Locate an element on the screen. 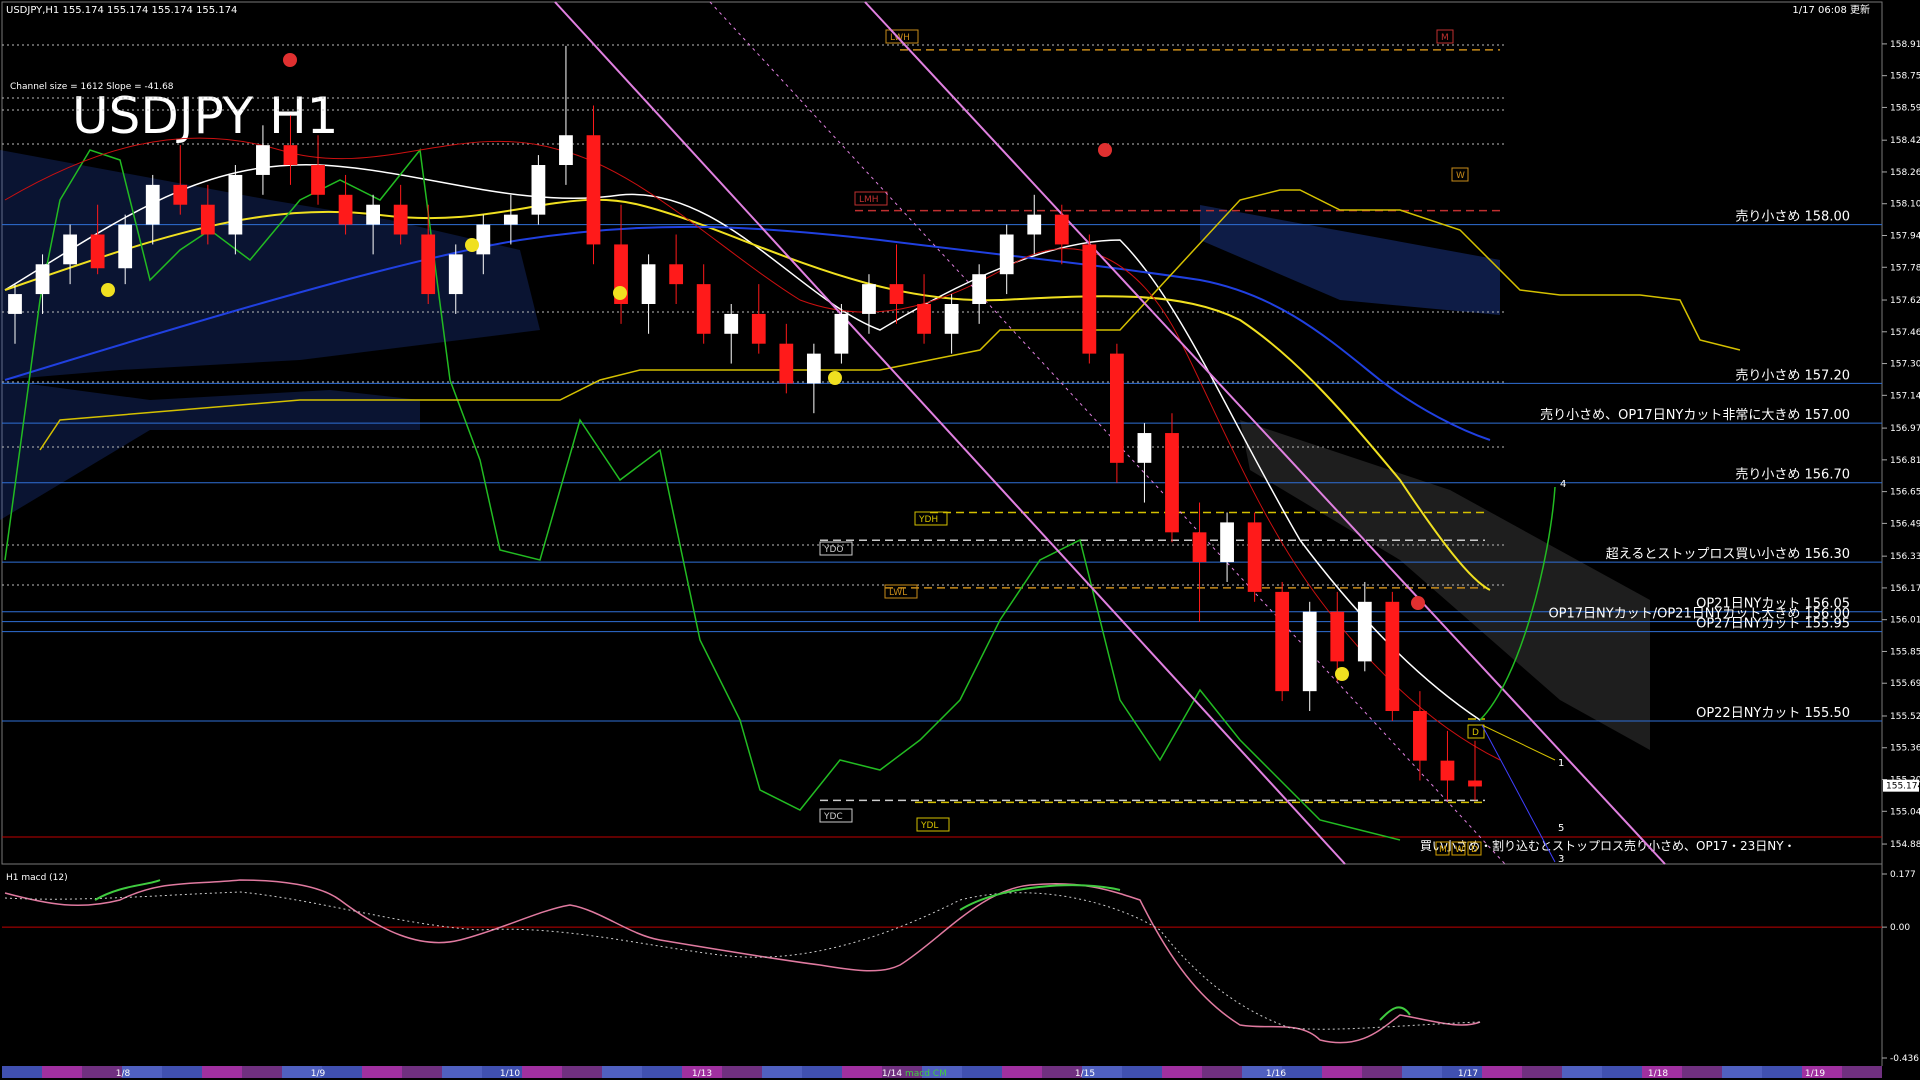 The height and width of the screenshot is (1080, 1920). price-tick-label: 156.655 is located at coordinates (1905, 493).